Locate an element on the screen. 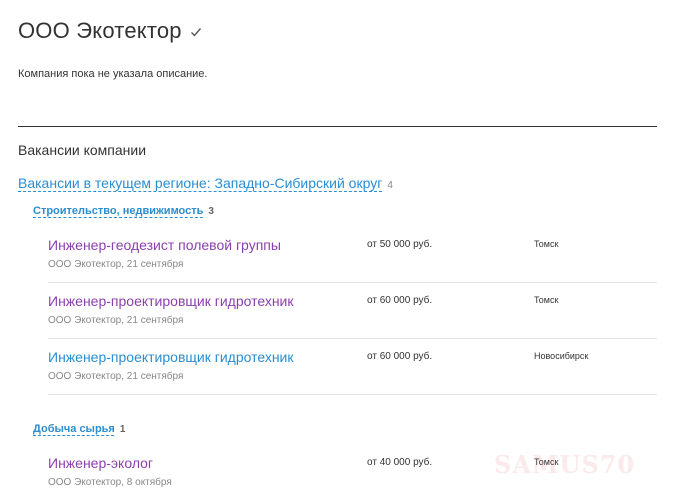  vacancy-title-link: Инженер-геодезист полевой группы is located at coordinates (164, 245).